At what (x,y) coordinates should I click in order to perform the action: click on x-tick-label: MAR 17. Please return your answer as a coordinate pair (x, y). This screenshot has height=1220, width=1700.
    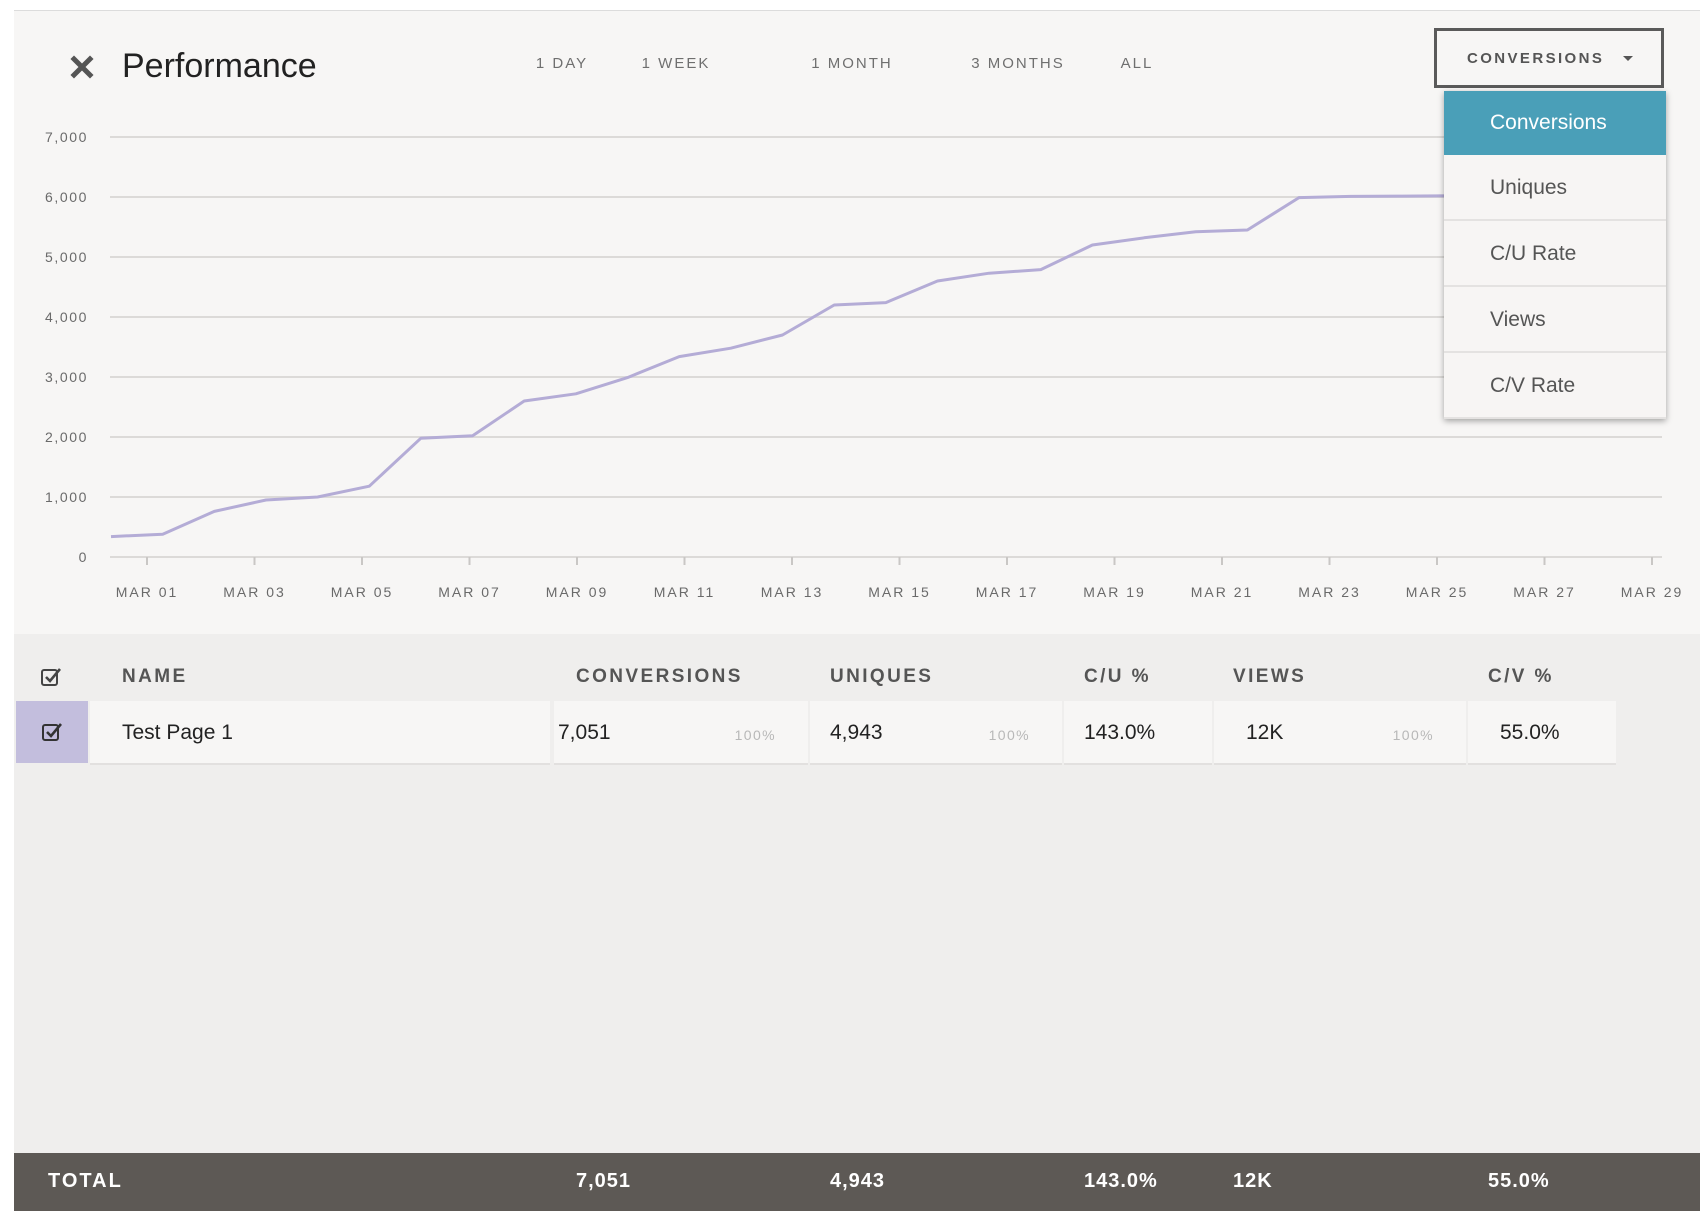
    Looking at the image, I should click on (1007, 592).